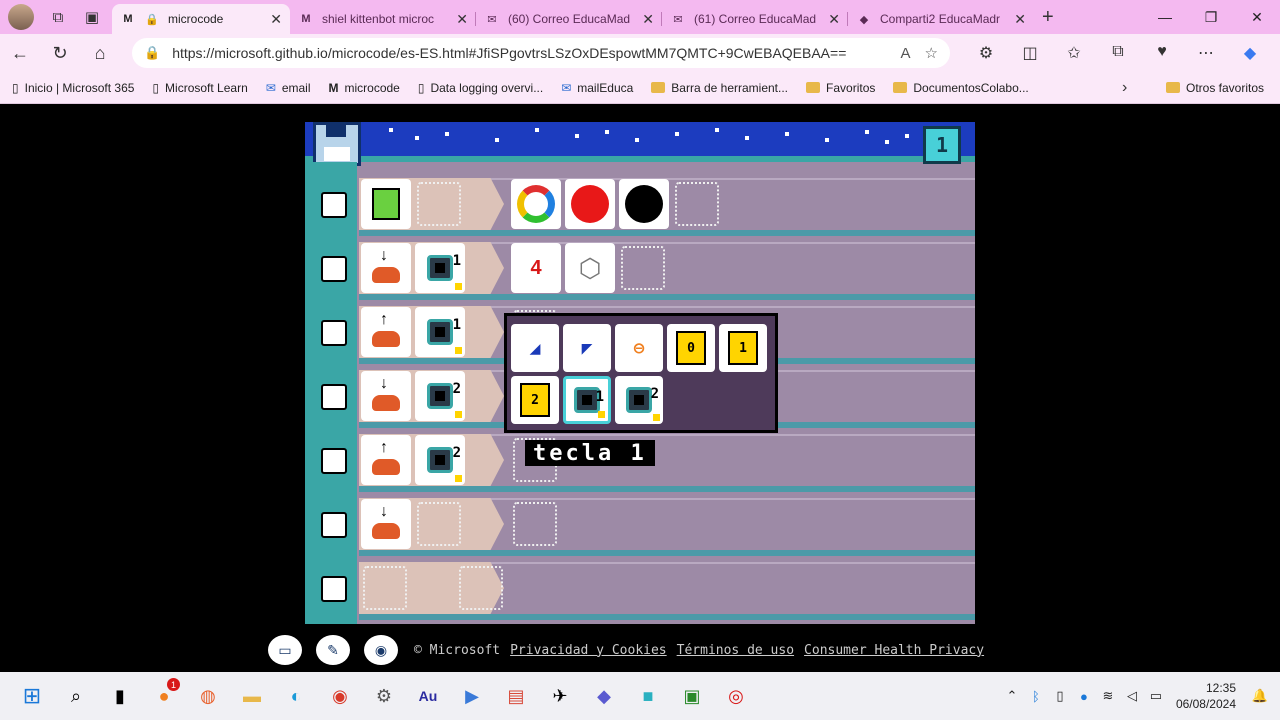 Image resolution: width=1280 pixels, height=720 pixels. I want to click on pin-1-icon: 1, so click(743, 348).